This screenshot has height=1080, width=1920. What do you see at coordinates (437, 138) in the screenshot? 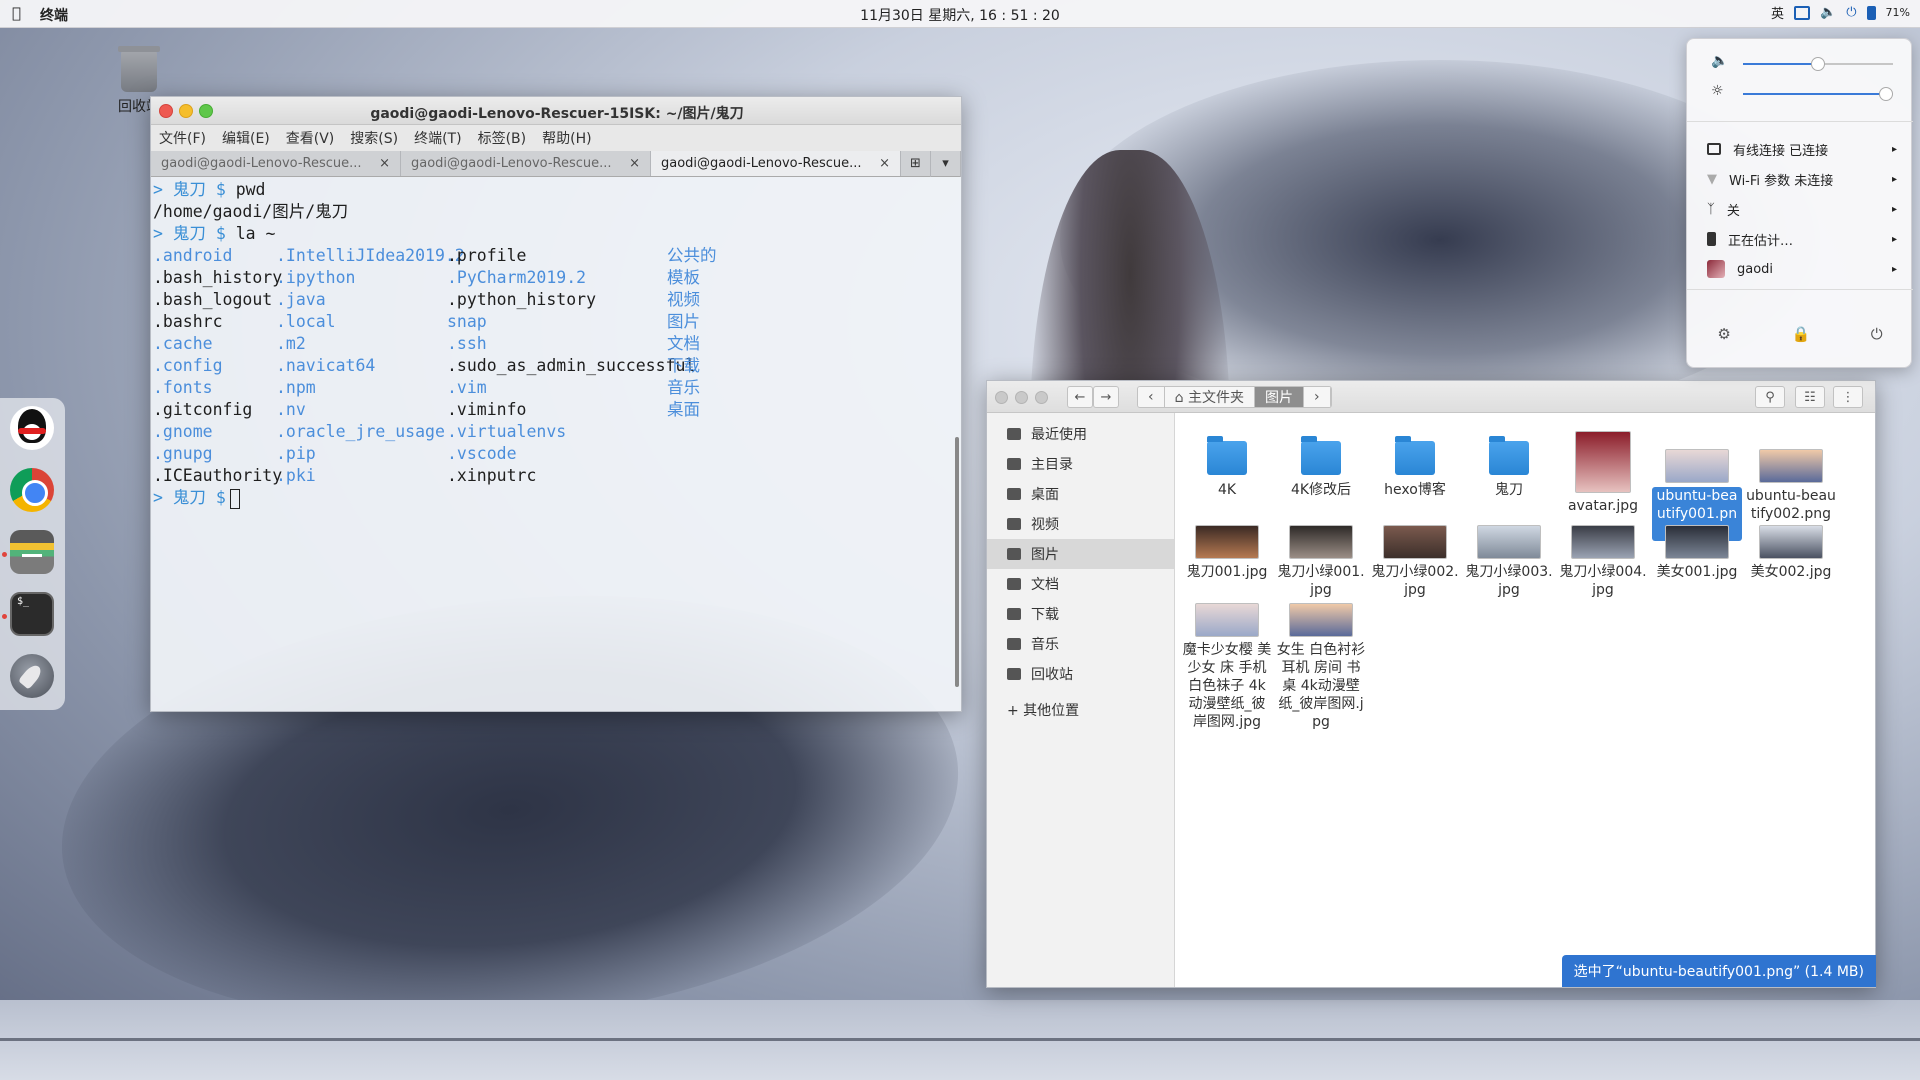
I see `menu-terminal: 终端(T)` at bounding box center [437, 138].